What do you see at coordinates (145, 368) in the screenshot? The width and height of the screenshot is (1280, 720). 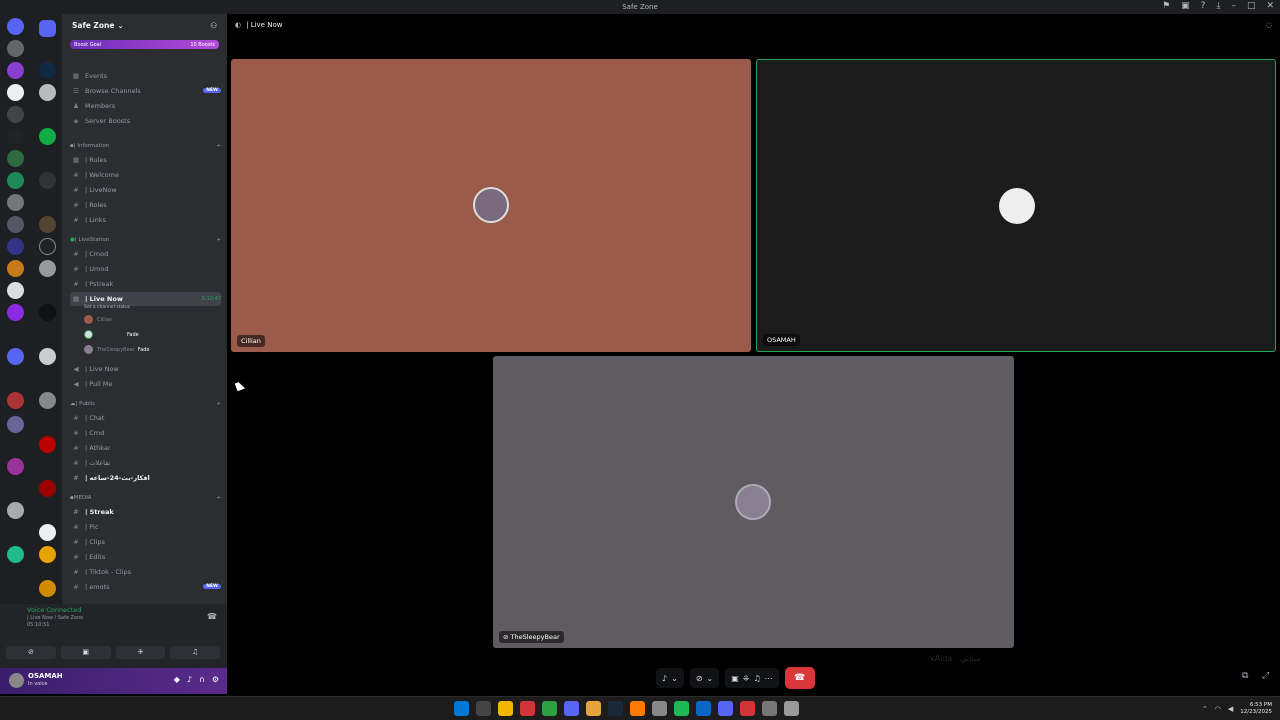 I see `voice-channel-live-now-2: ◀ | Live Now` at bounding box center [145, 368].